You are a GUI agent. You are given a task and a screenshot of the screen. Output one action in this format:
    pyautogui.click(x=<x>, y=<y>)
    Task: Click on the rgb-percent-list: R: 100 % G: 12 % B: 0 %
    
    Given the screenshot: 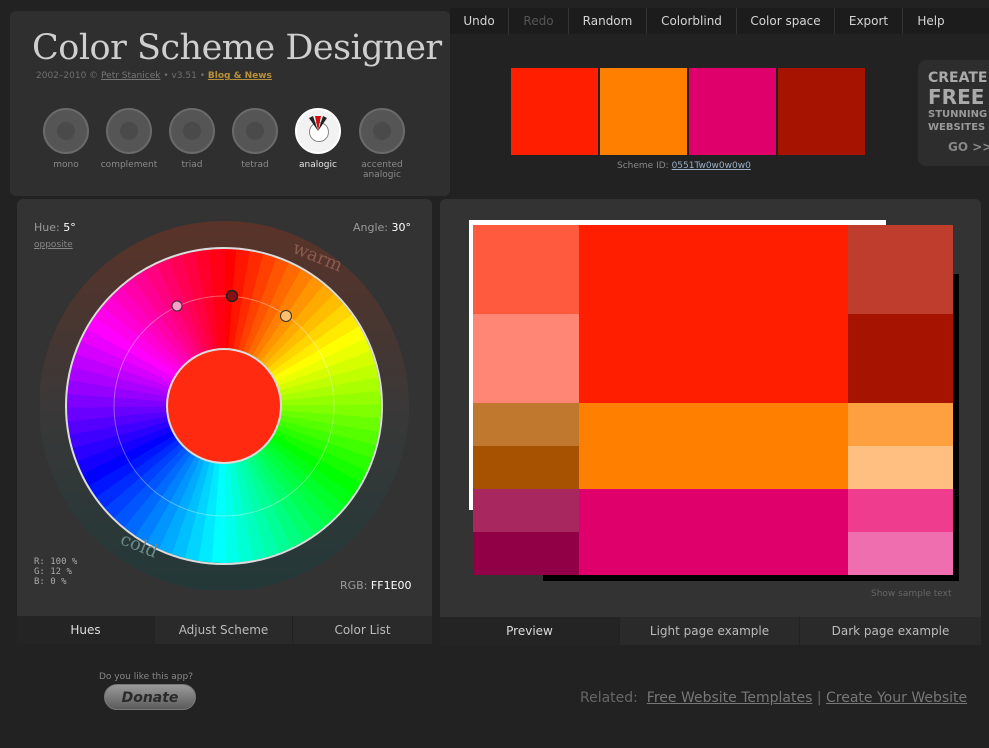 What is the action you would take?
    pyautogui.click(x=55, y=572)
    